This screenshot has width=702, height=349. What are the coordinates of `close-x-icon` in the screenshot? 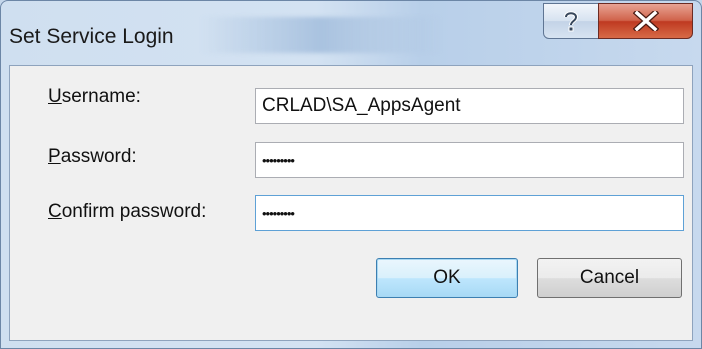 It's located at (645, 21).